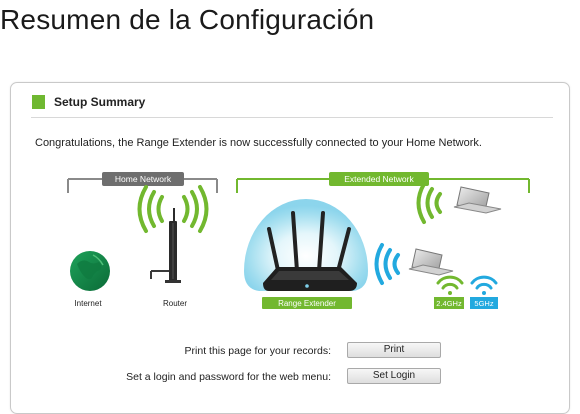  Describe the element at coordinates (143, 179) in the screenshot. I see `home-network-label: Home Network` at that location.